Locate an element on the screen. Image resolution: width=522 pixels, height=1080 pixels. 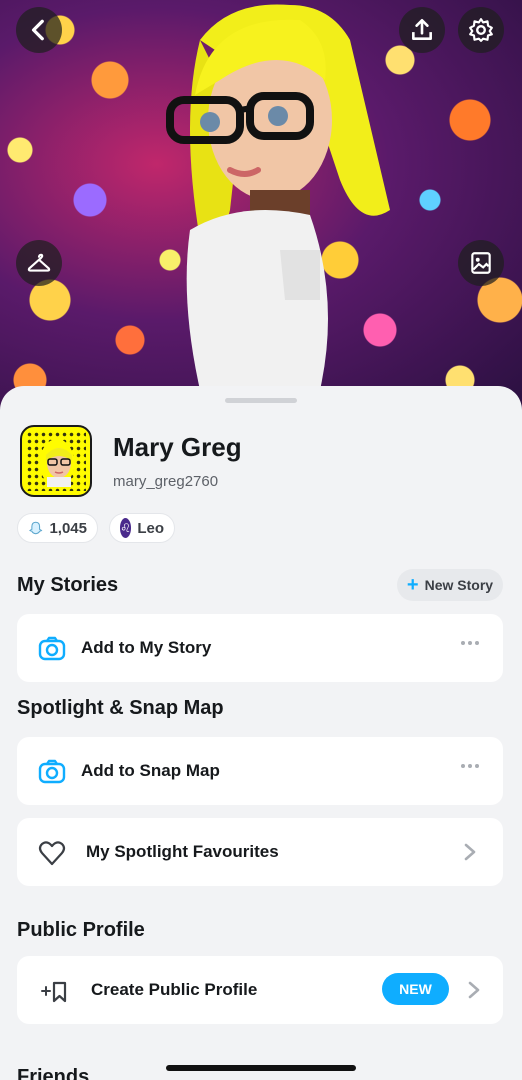
heart-icon is located at coordinates (52, 853).